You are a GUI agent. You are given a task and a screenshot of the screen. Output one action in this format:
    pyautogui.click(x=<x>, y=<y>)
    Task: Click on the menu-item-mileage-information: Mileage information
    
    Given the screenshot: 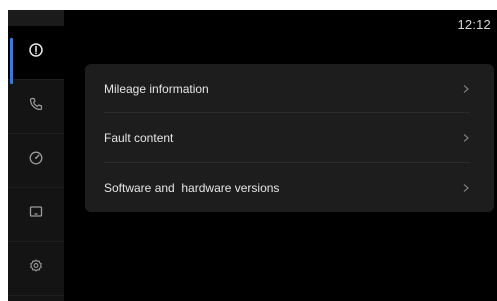 What is the action you would take?
    pyautogui.click(x=289, y=88)
    